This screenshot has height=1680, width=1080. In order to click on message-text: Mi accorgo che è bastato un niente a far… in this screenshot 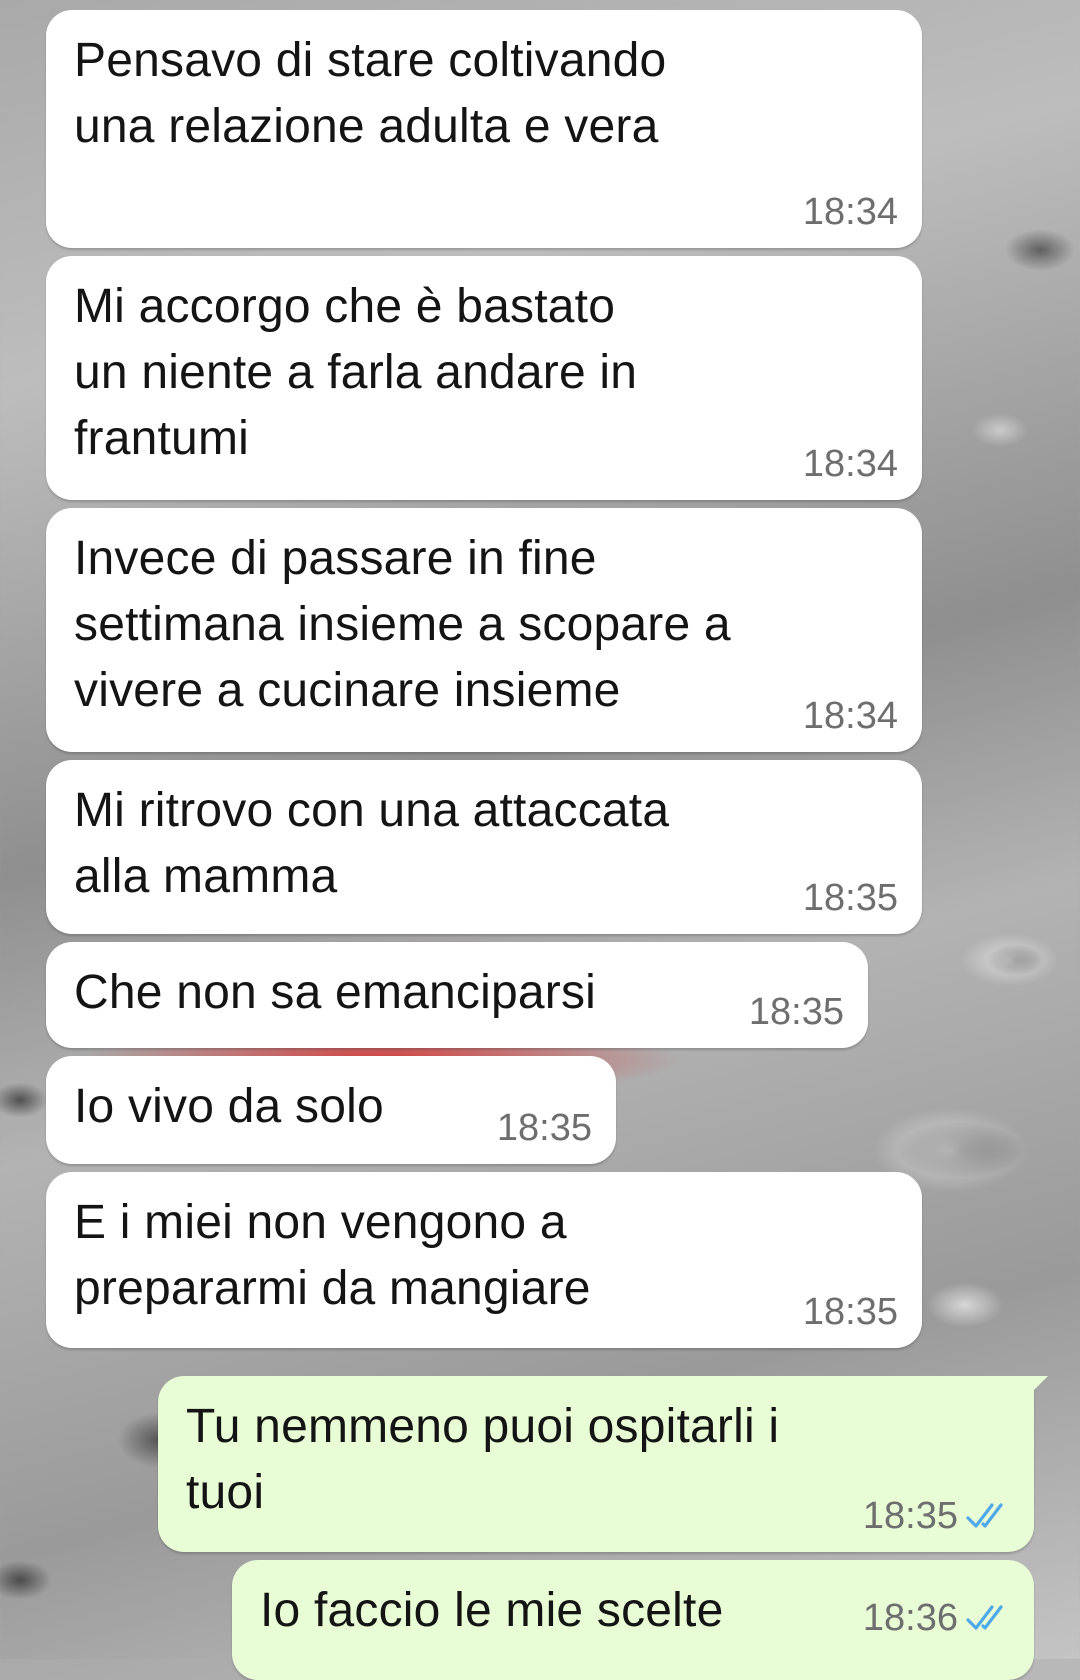, I will do `click(356, 372)`.